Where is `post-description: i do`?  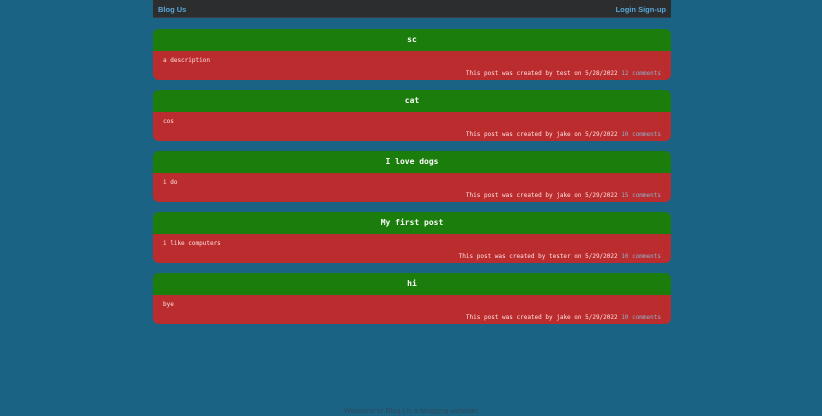 post-description: i do is located at coordinates (170, 182).